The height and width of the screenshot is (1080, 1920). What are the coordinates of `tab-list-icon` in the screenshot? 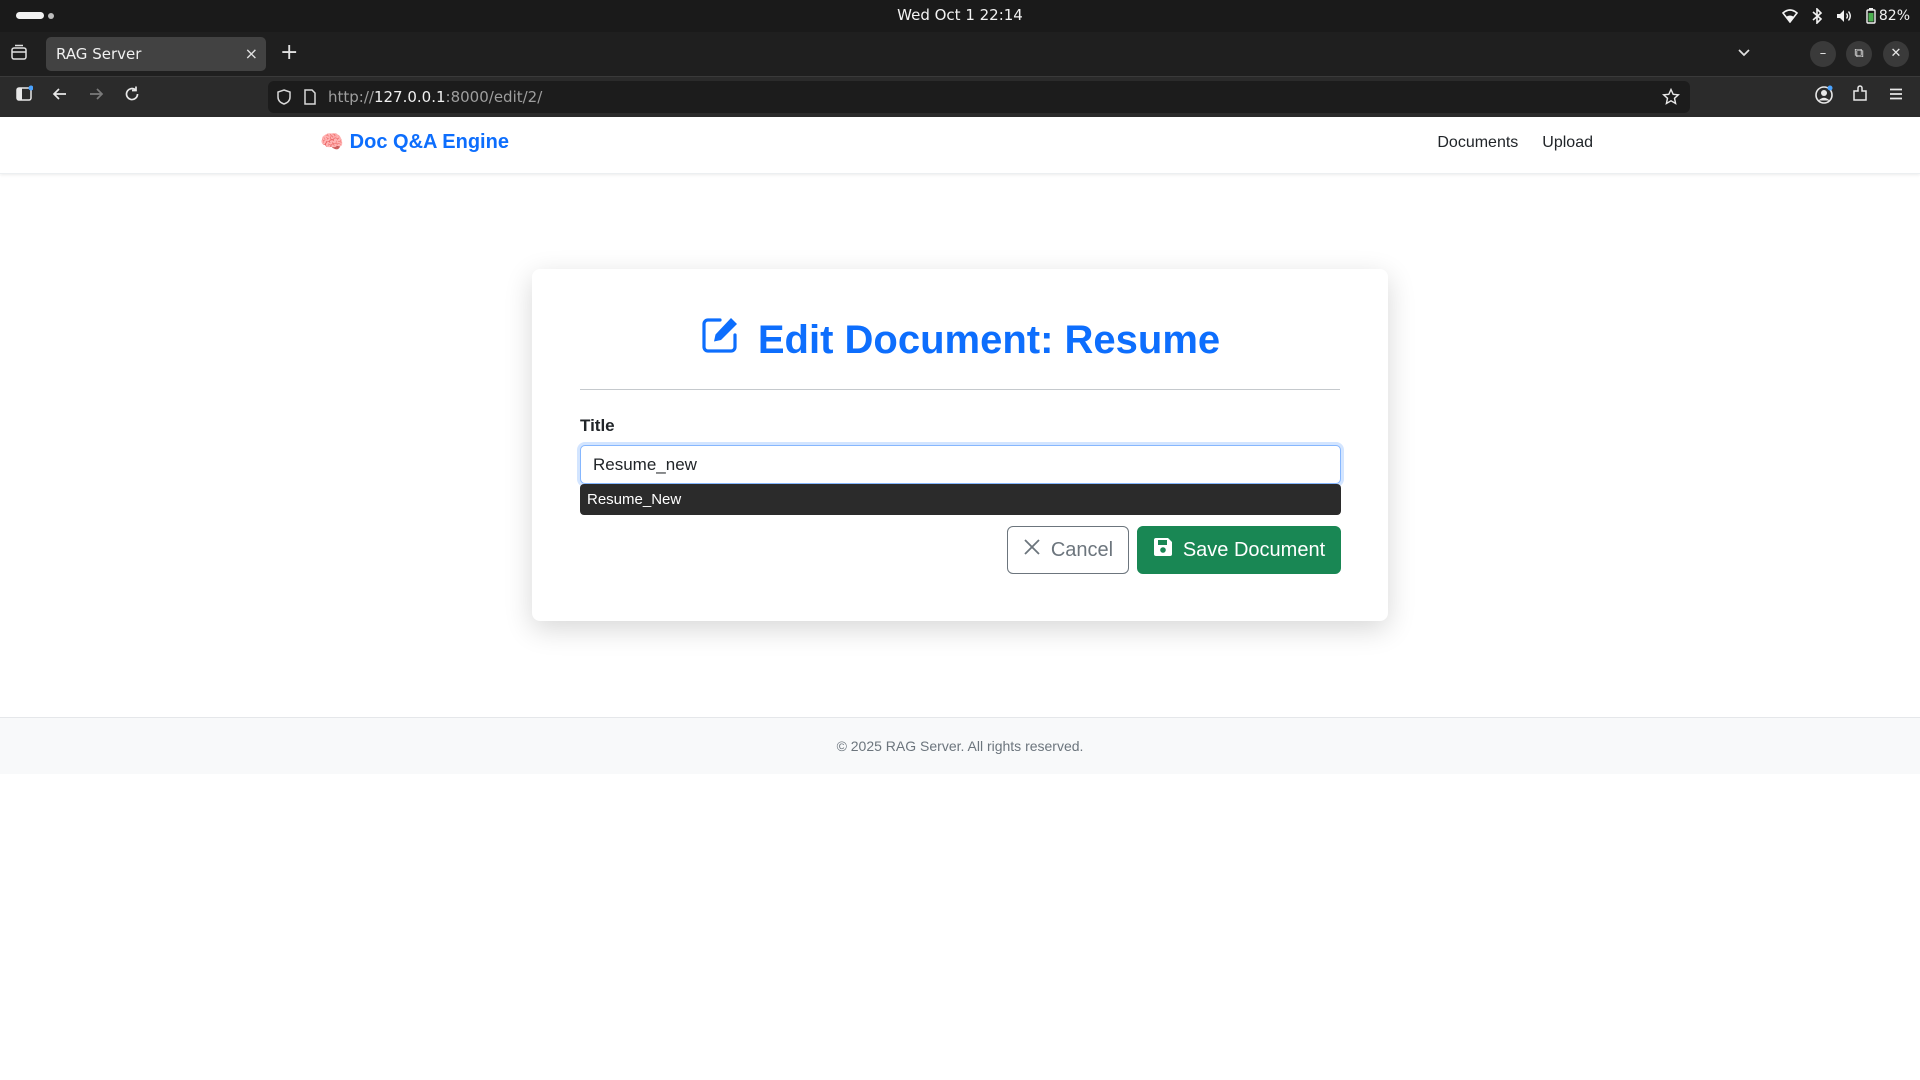 It's located at (19, 55).